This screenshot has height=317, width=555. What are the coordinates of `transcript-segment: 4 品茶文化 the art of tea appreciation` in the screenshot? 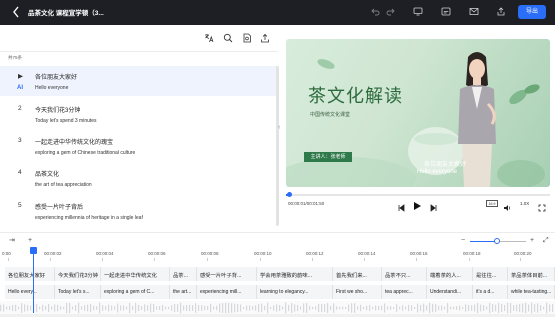 It's located at (139, 177).